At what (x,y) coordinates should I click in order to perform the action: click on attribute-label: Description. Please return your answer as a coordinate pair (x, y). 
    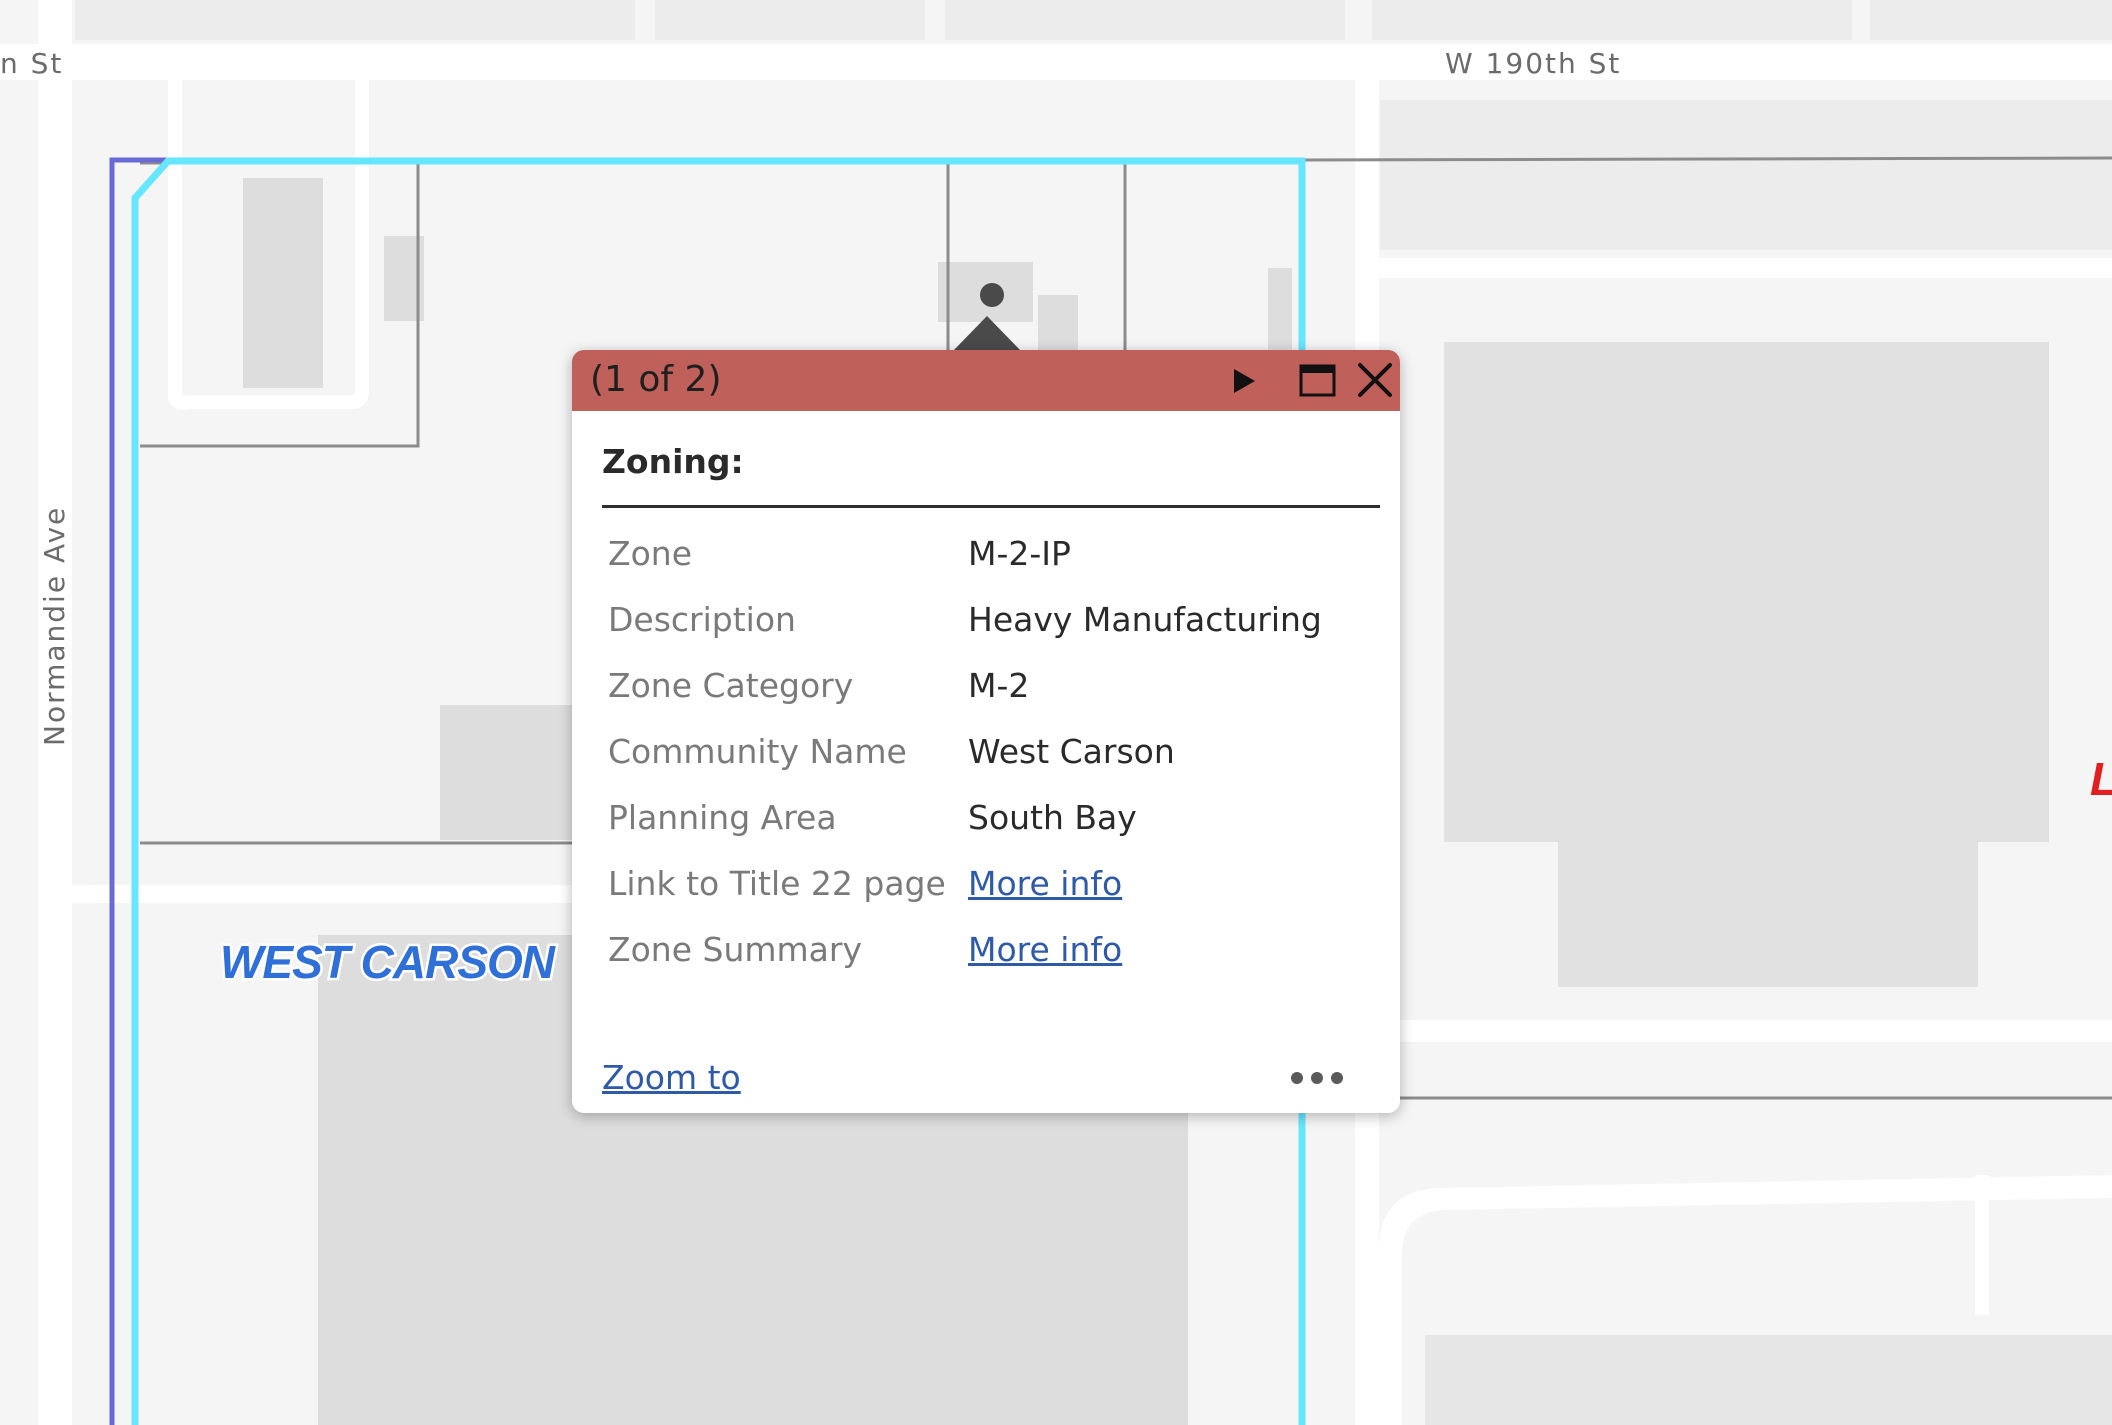
    Looking at the image, I should click on (702, 619).